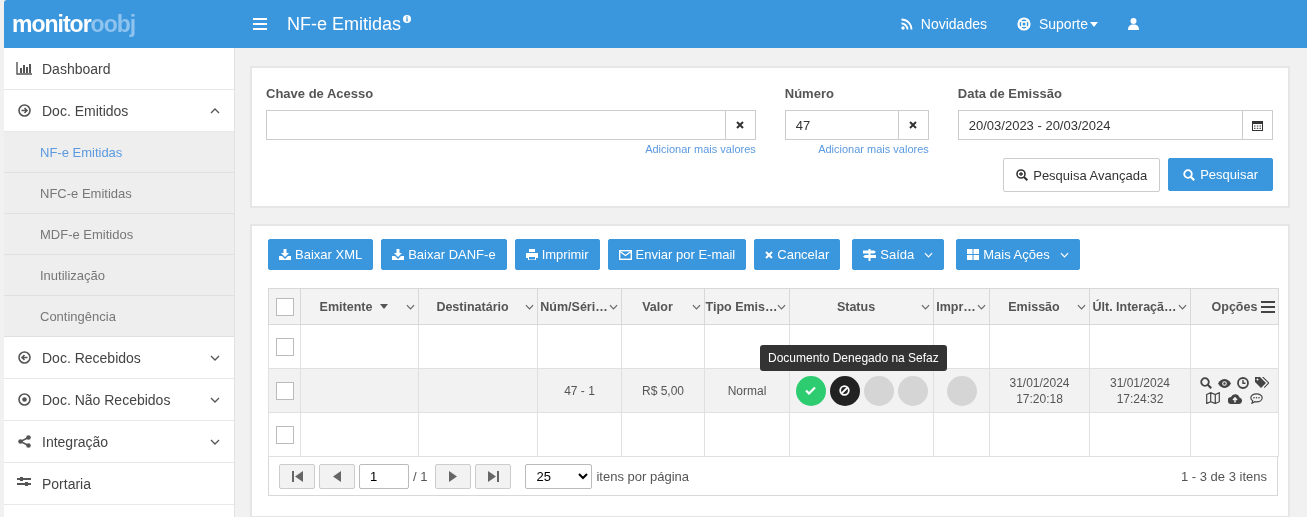  I want to click on printer-icon, so click(531, 254).